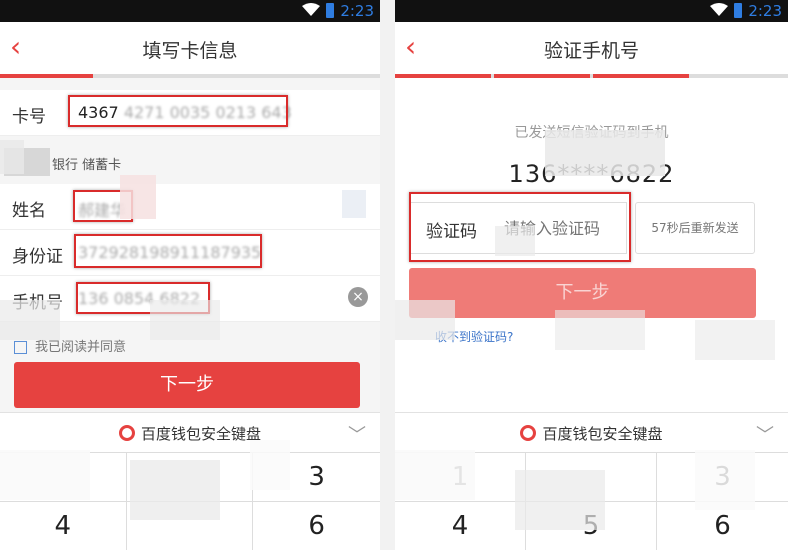  I want to click on agree-checkbox, so click(20, 347).